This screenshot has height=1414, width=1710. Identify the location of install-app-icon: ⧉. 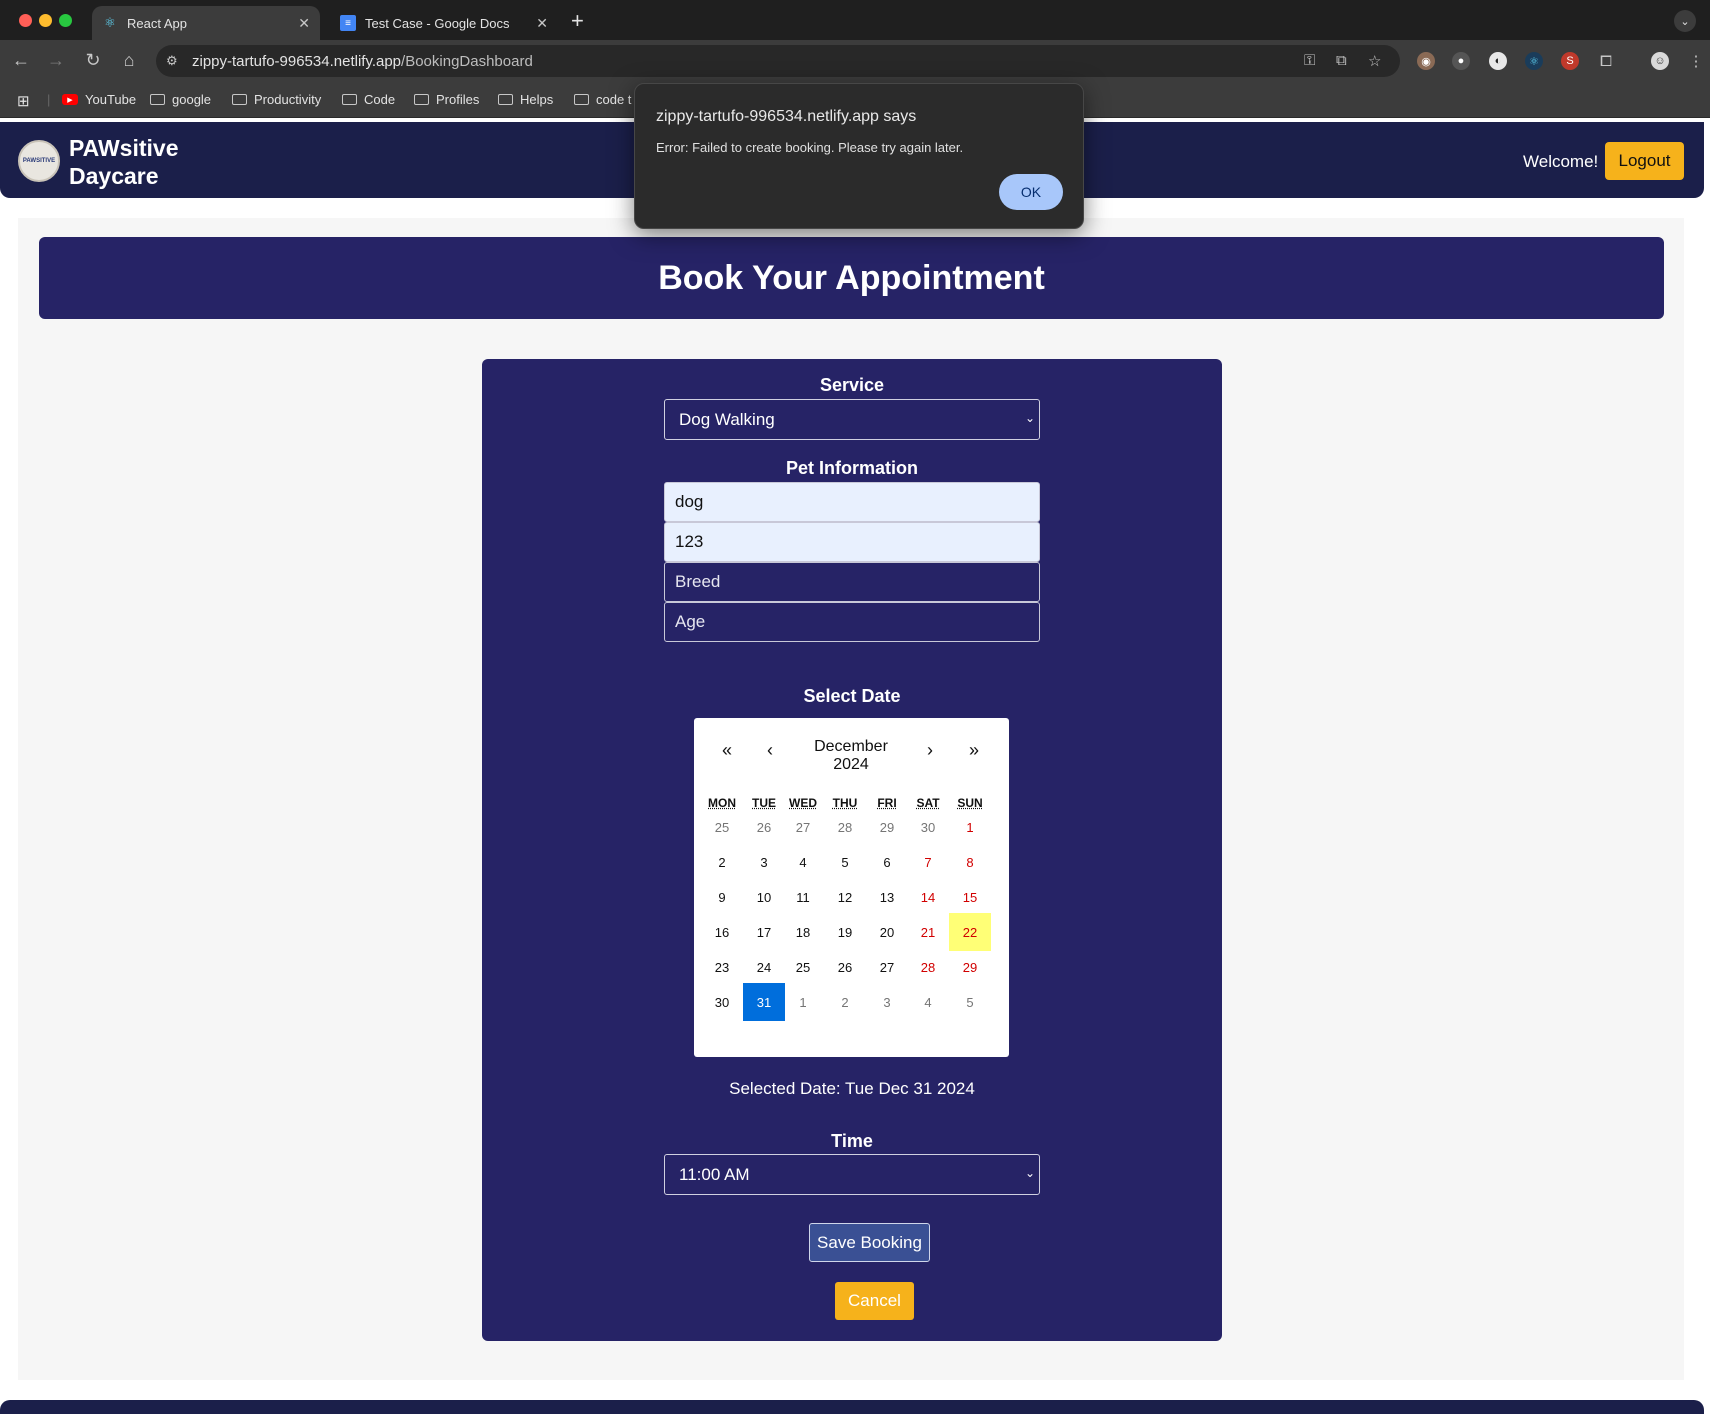
(1341, 60).